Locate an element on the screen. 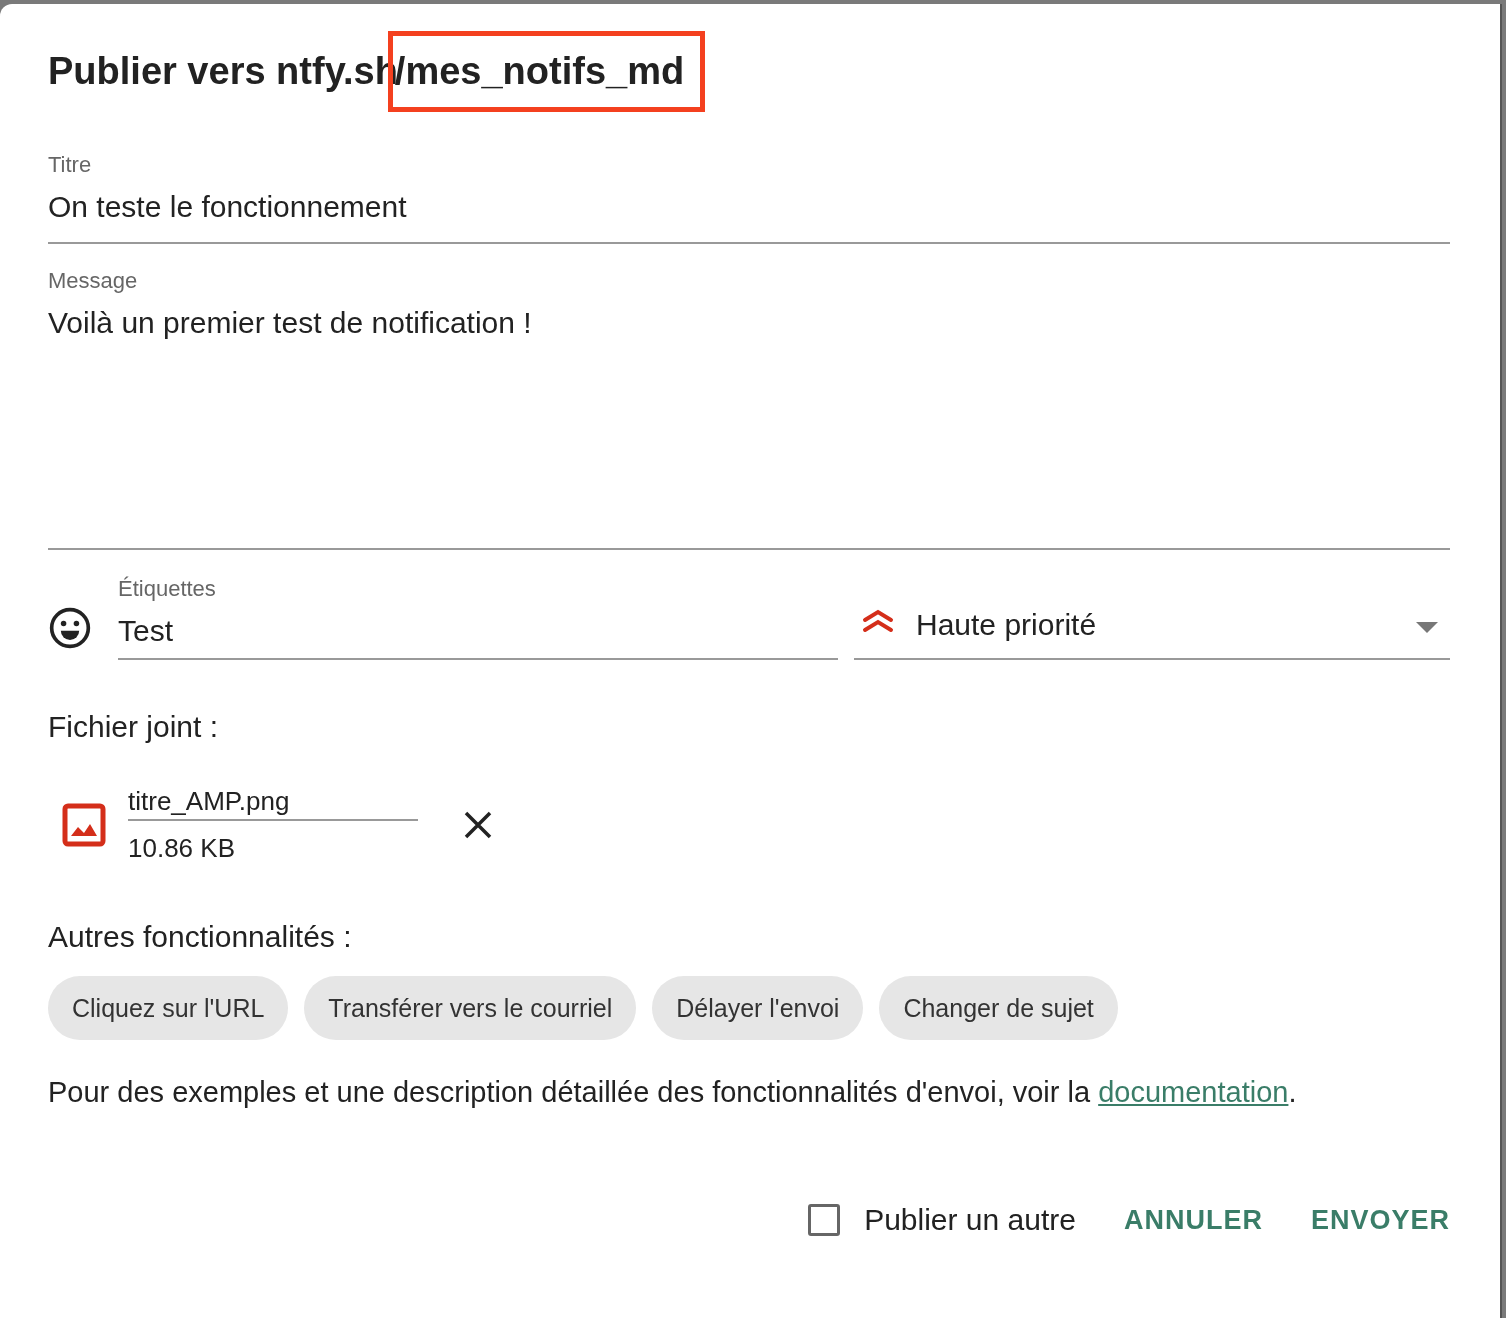  priority-select: Haute priorité is located at coordinates (1152, 634).